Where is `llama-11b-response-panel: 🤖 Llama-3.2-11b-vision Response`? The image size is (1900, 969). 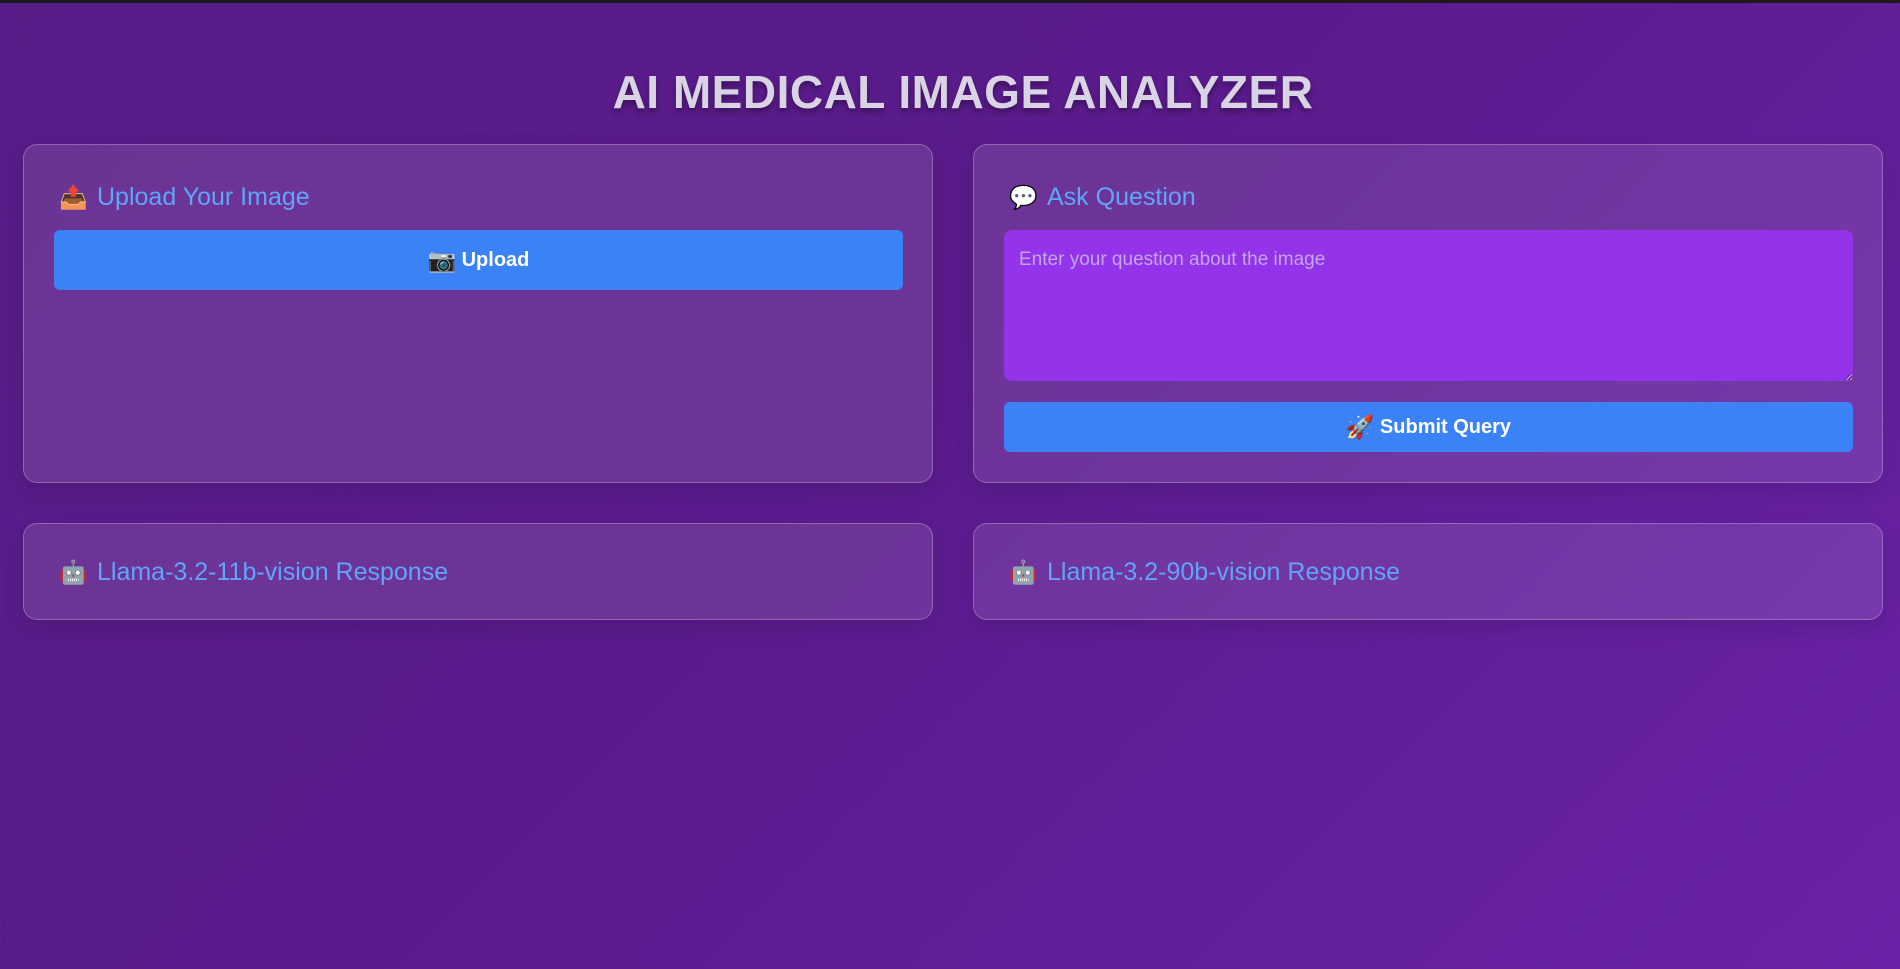 llama-11b-response-panel: 🤖 Llama-3.2-11b-vision Response is located at coordinates (478, 571).